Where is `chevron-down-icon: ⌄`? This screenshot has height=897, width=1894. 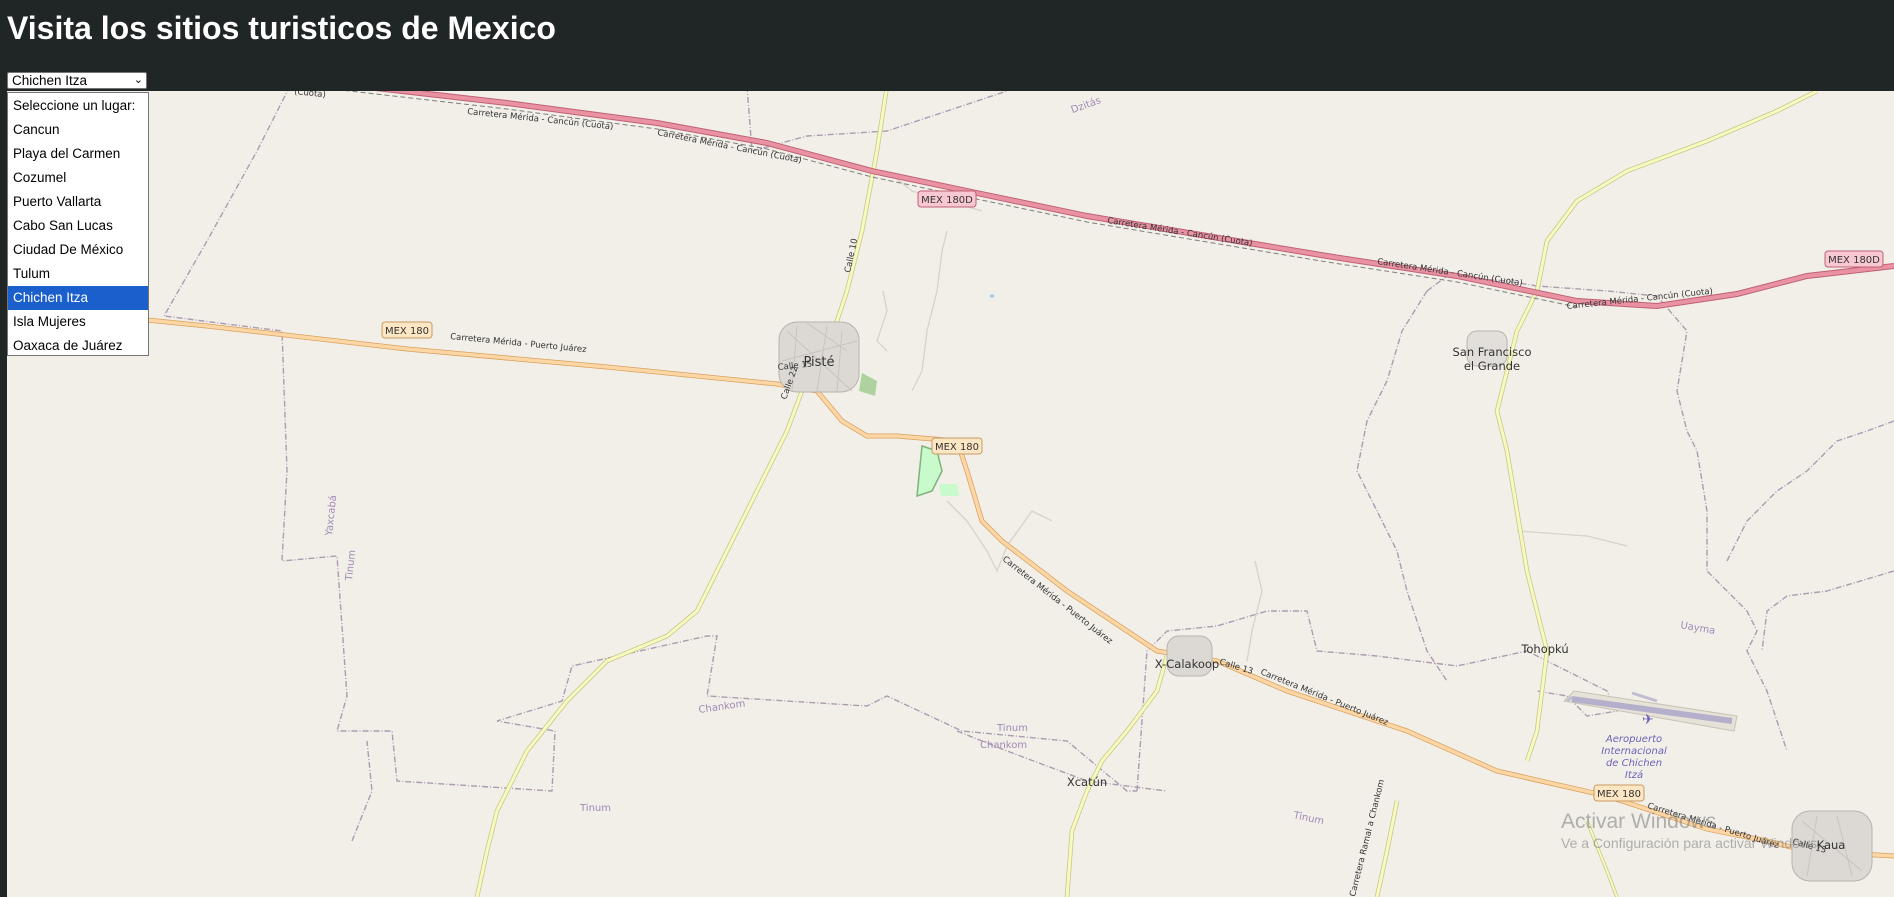
chevron-down-icon: ⌄ is located at coordinates (138, 80).